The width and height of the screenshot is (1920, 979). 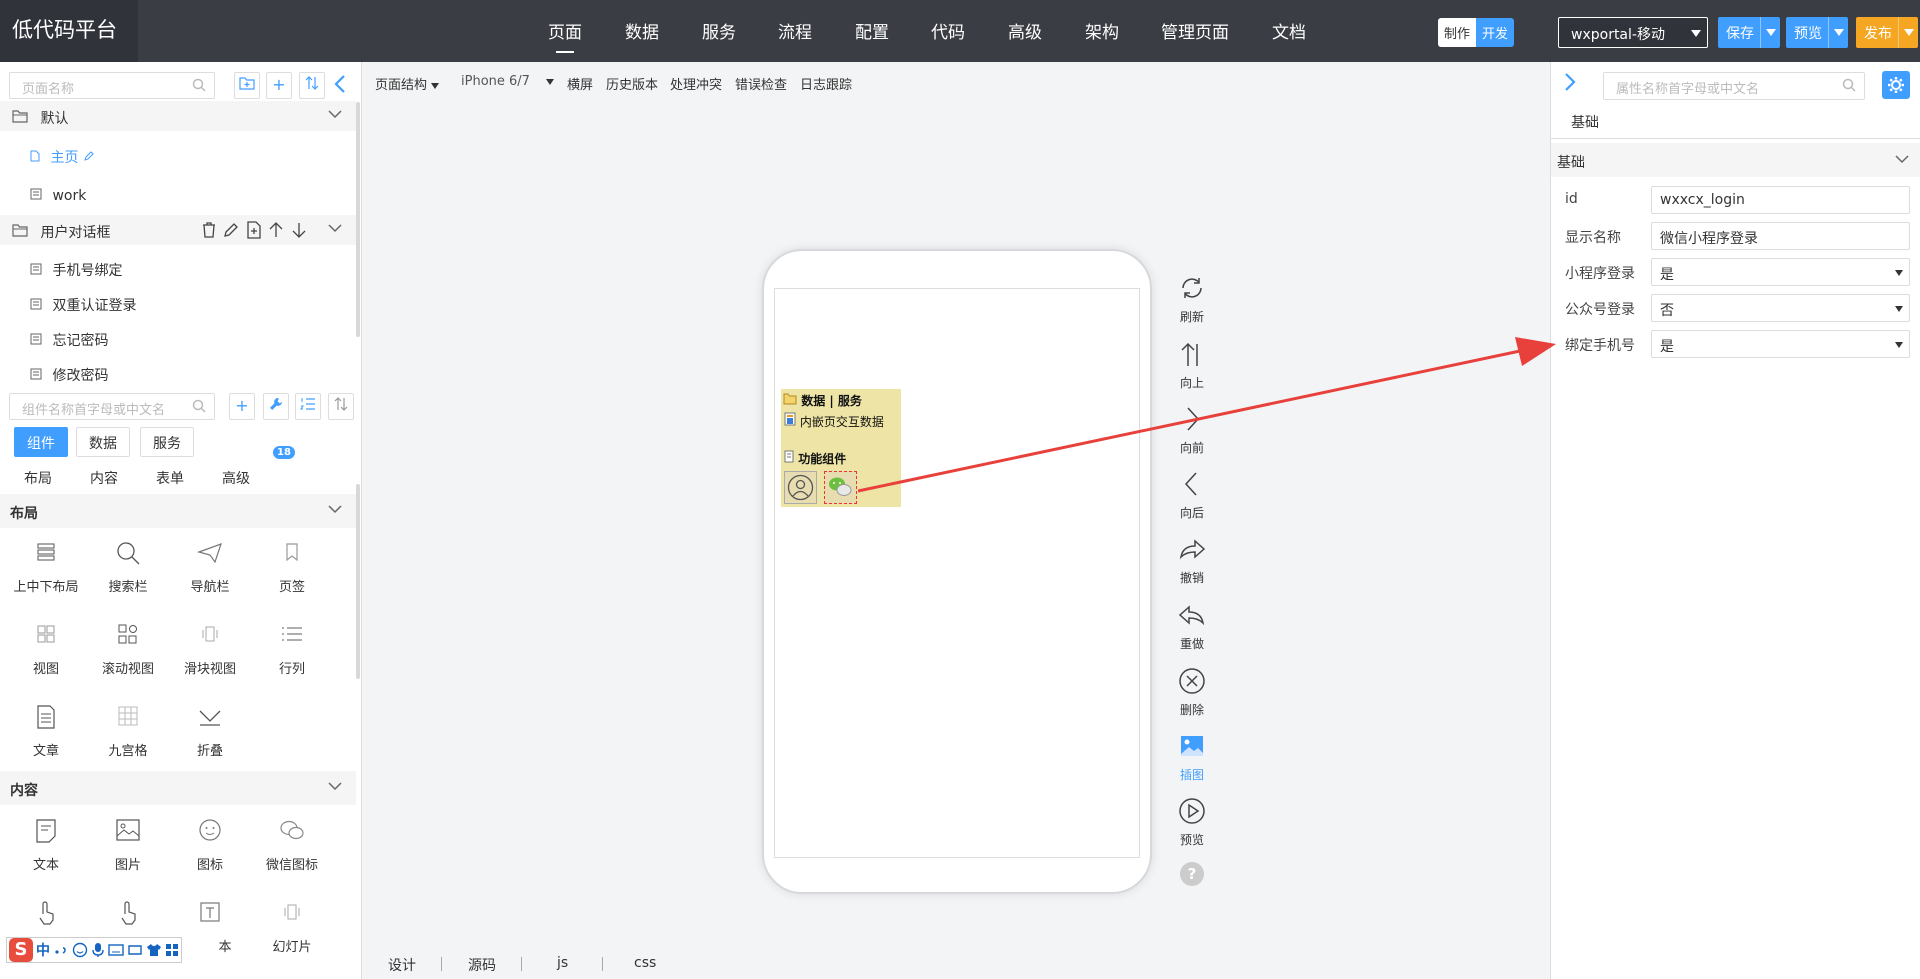 What do you see at coordinates (507, 81) in the screenshot?
I see `device-dropdown: iPhone 6/7` at bounding box center [507, 81].